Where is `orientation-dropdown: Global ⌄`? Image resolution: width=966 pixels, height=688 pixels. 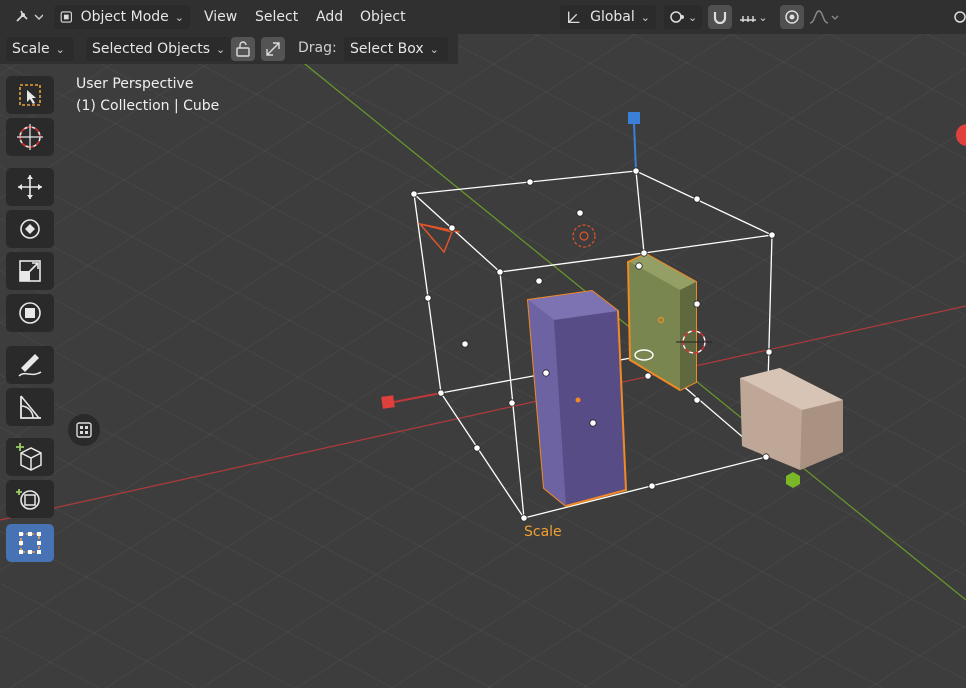
orientation-dropdown: Global ⌄ is located at coordinates (608, 17).